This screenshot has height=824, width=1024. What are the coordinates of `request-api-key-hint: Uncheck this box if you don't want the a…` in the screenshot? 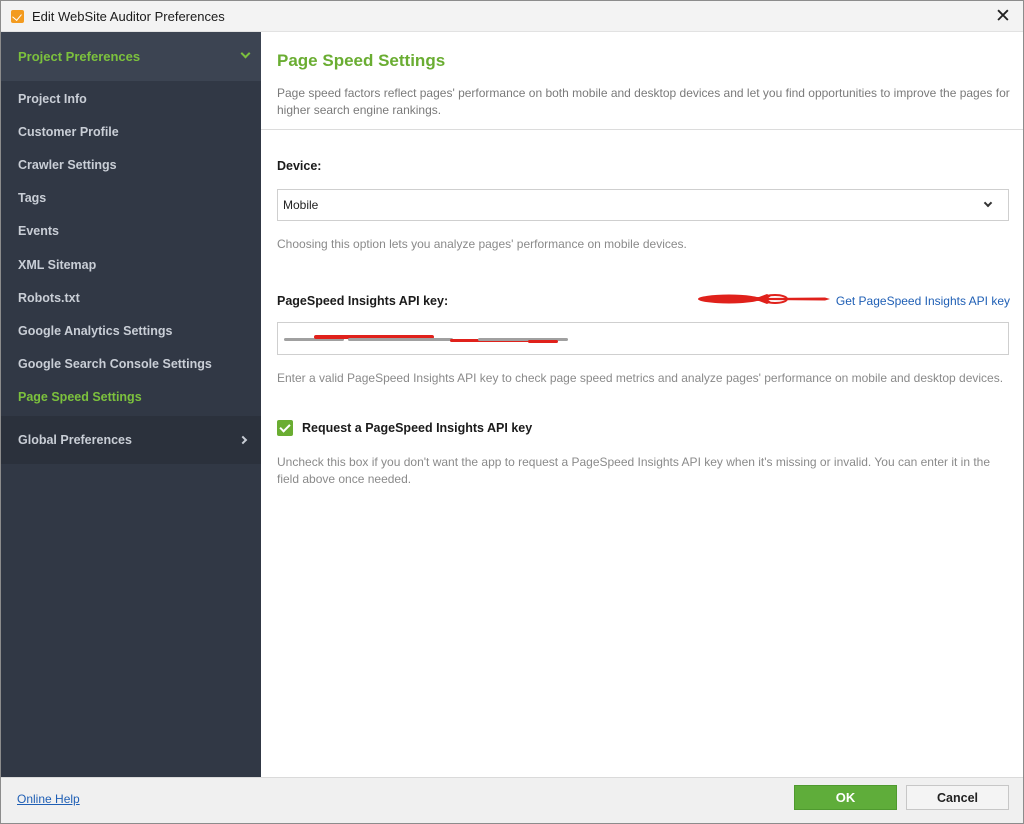 It's located at (634, 470).